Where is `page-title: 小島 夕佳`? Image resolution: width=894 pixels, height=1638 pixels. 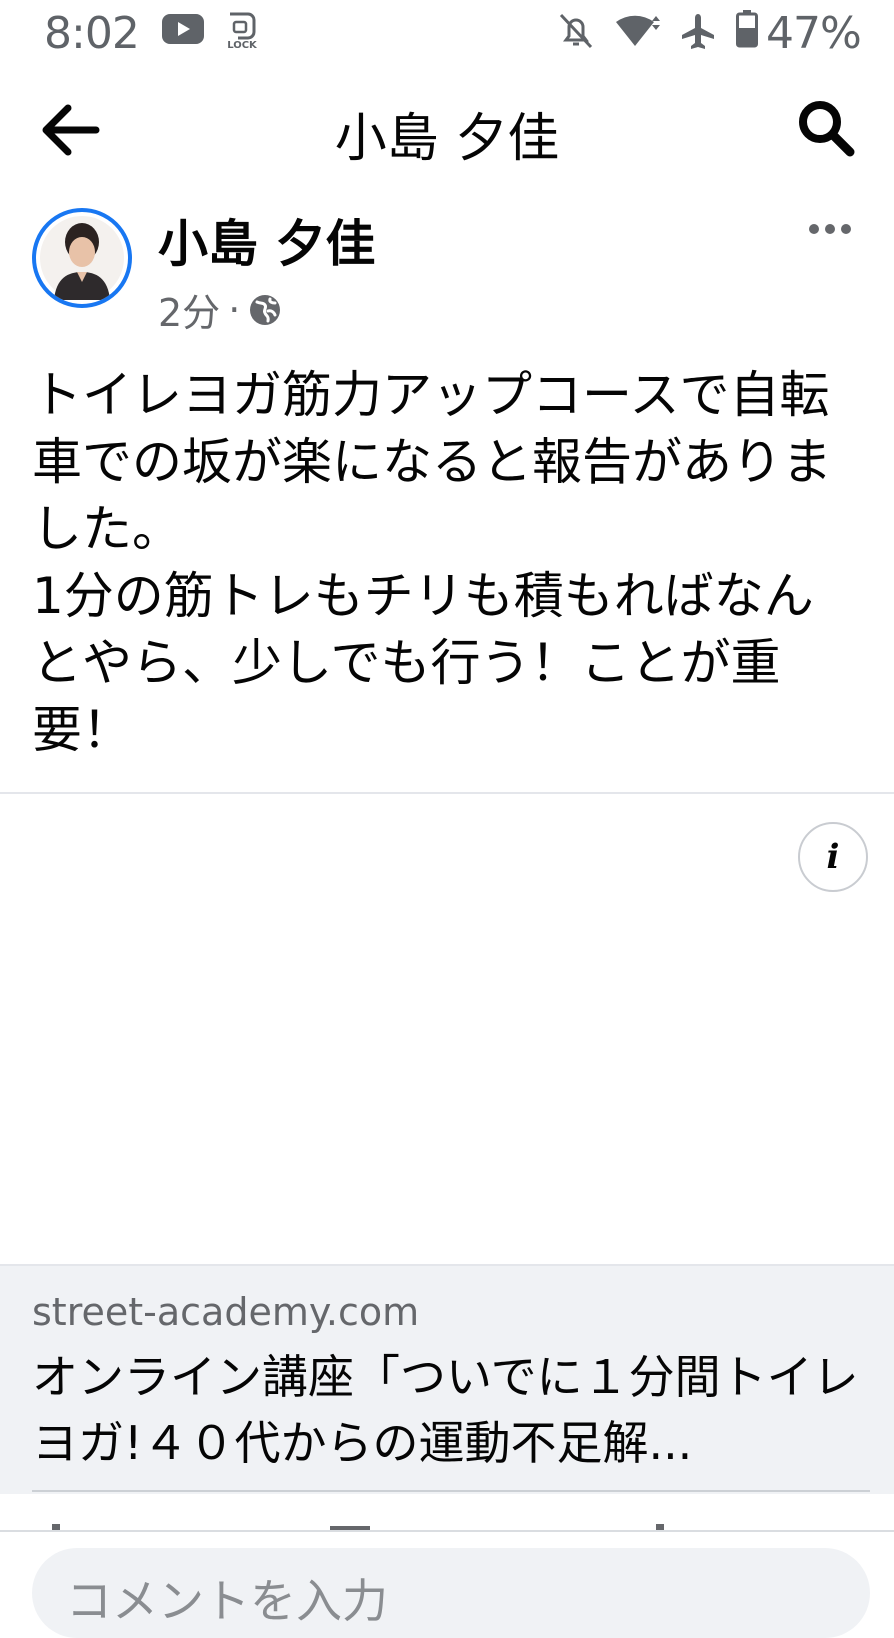
page-title: 小島 夕佳 is located at coordinates (447, 139).